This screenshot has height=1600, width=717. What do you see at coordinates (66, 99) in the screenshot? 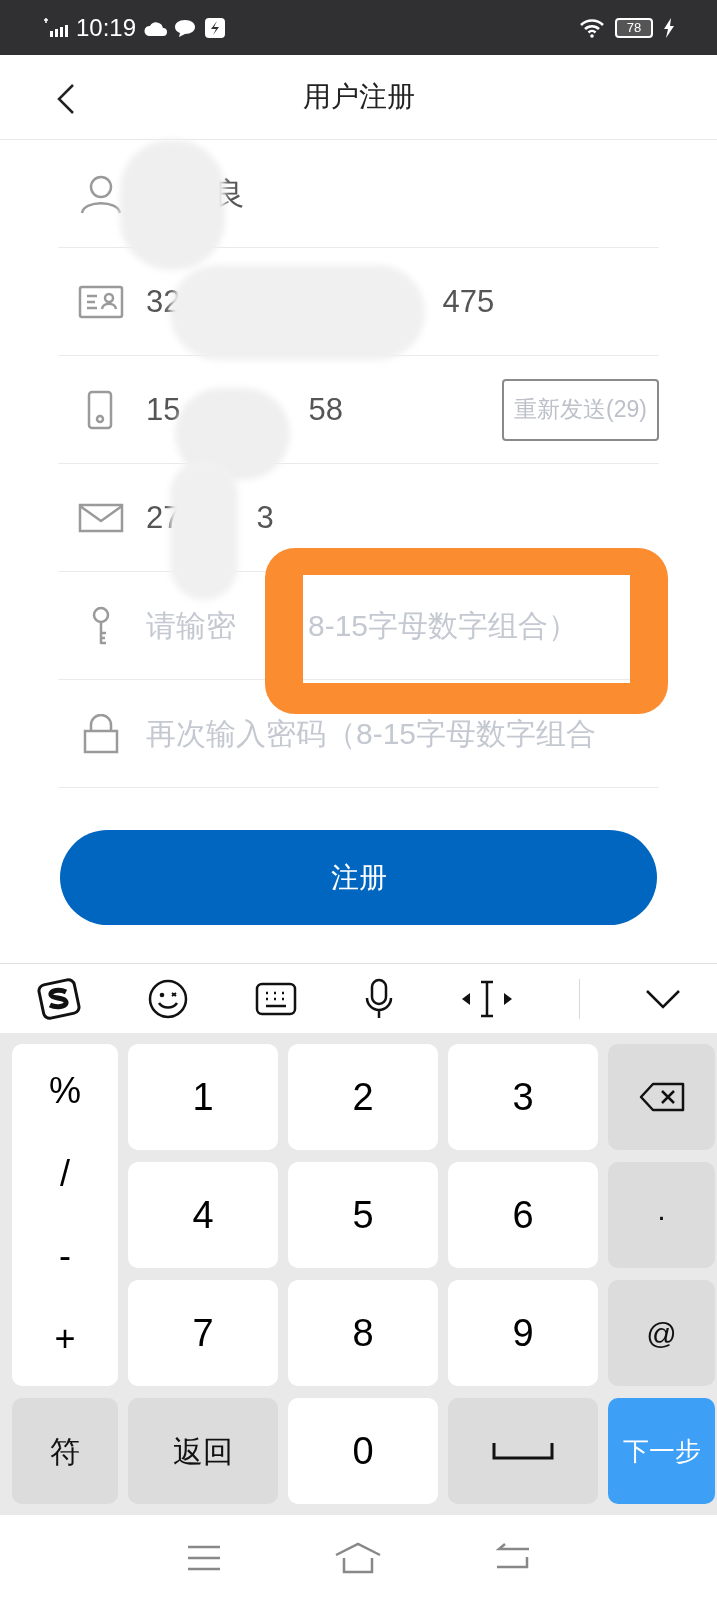
I see `chevron-left-icon` at bounding box center [66, 99].